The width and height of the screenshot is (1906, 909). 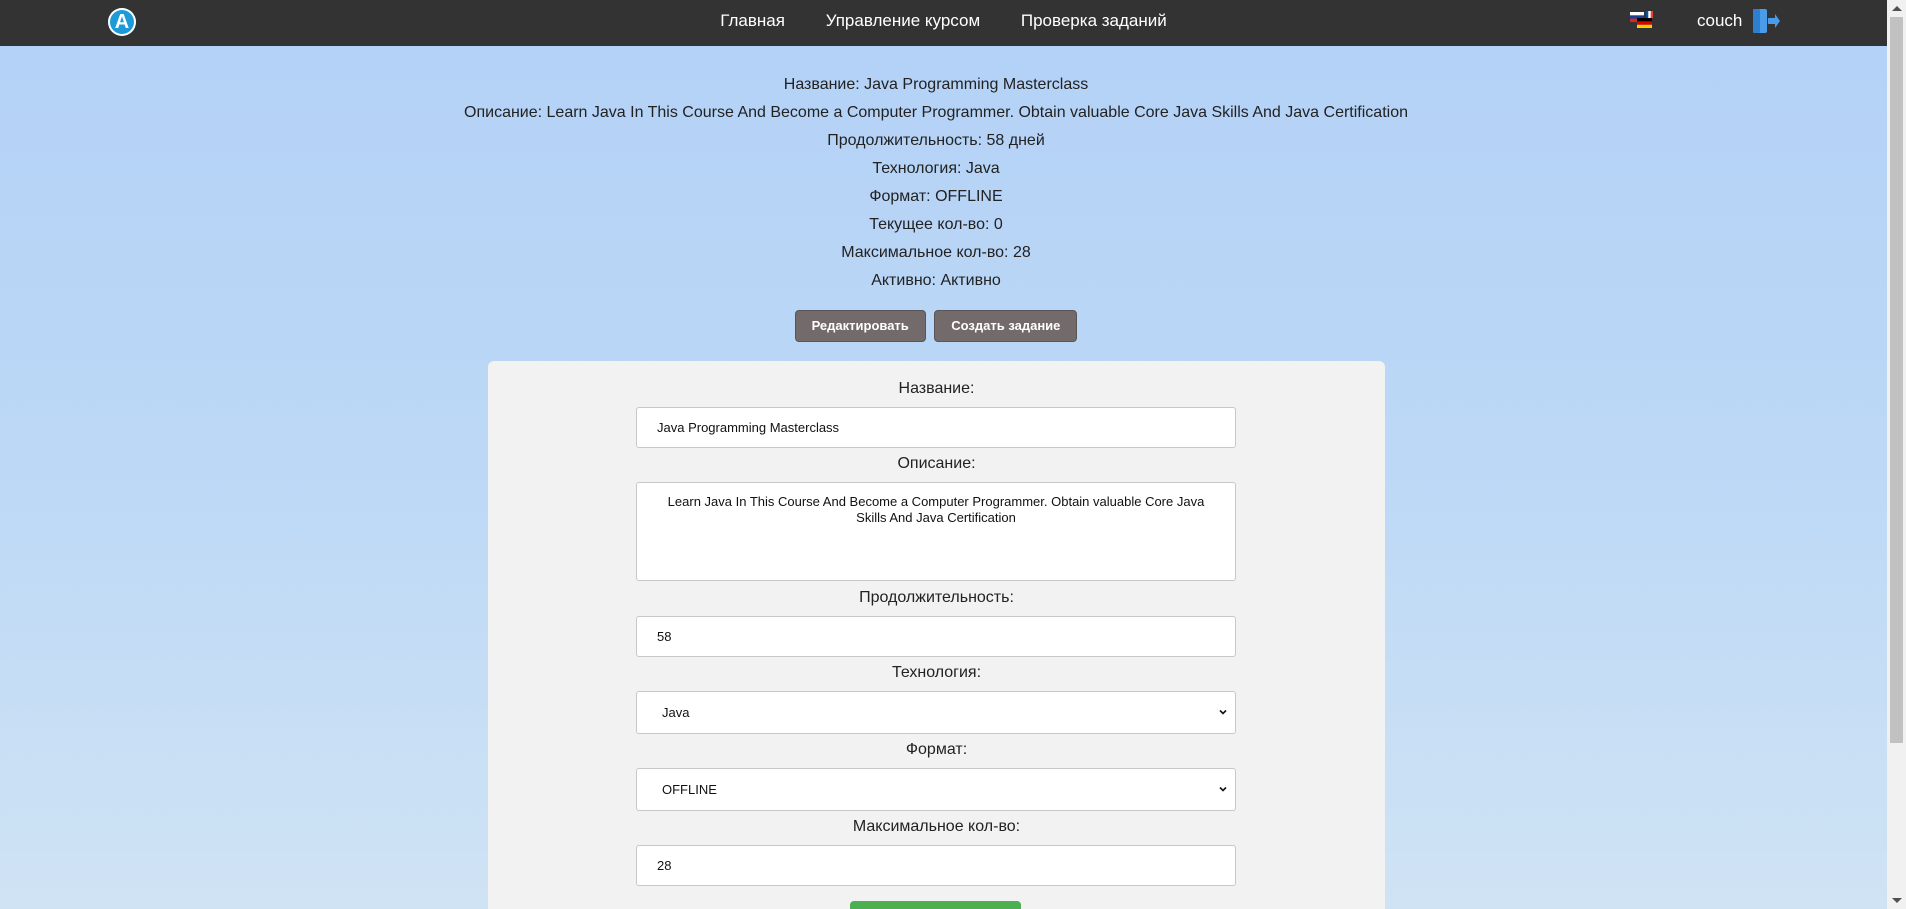 What do you see at coordinates (936, 597) in the screenshot?
I see `duration-label: Продолжительность:` at bounding box center [936, 597].